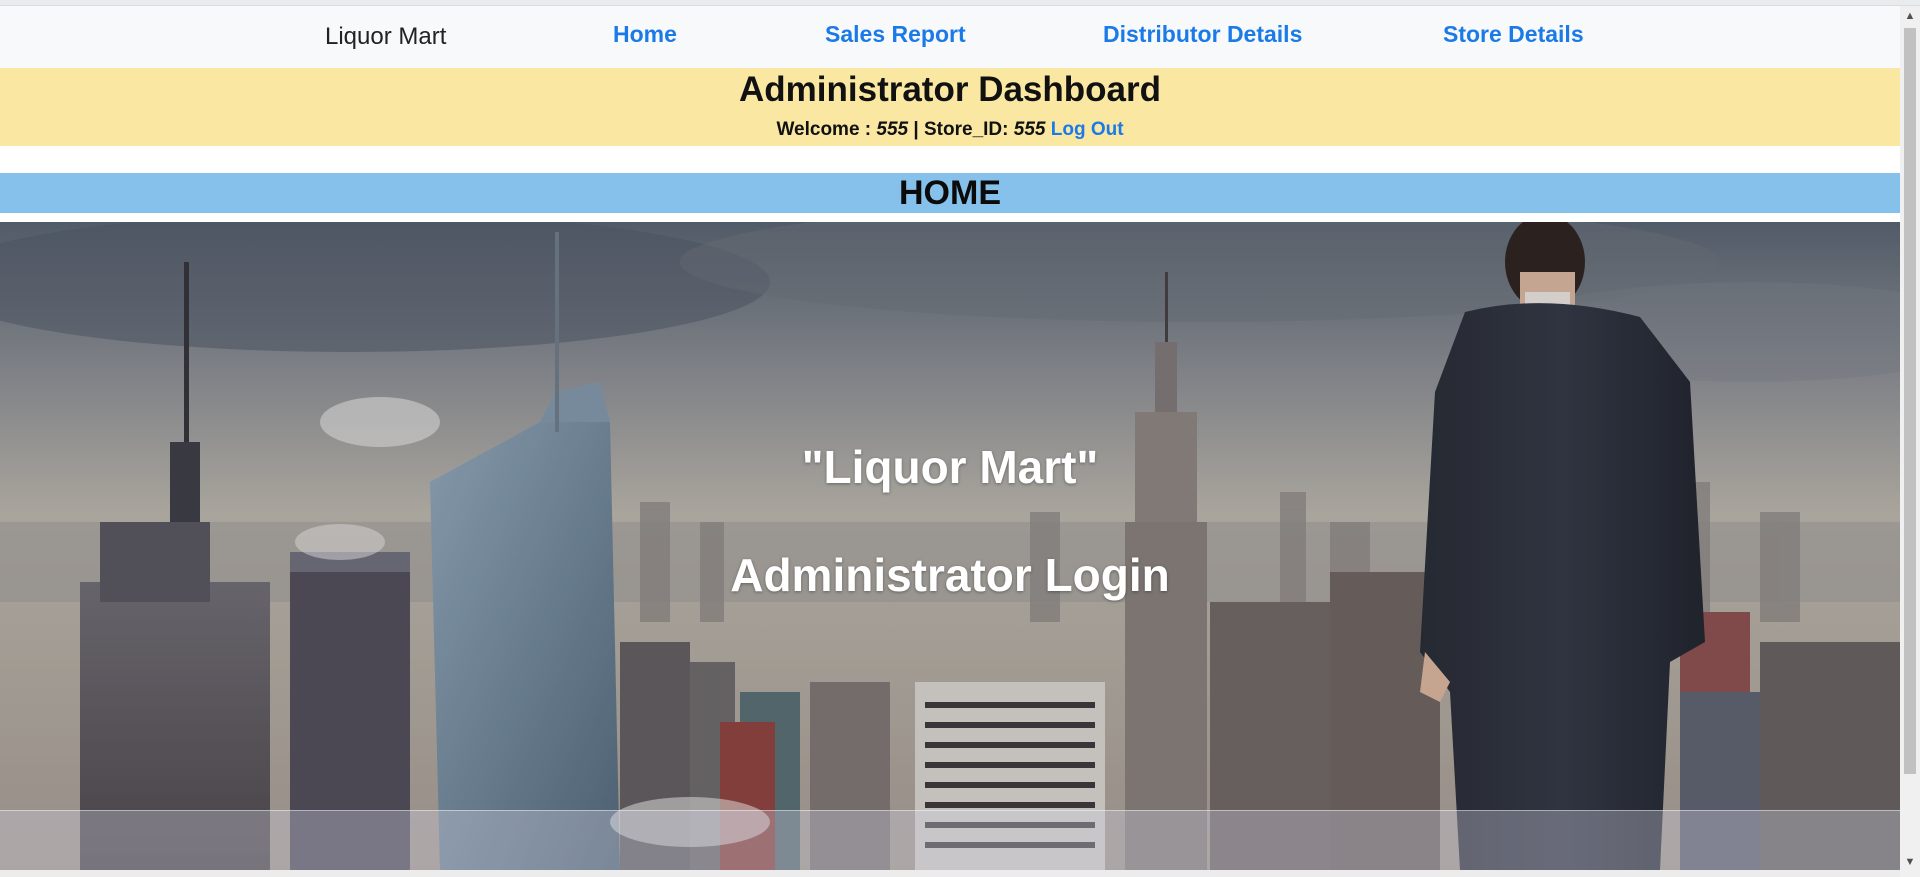 The width and height of the screenshot is (1920, 877). I want to click on welcome-label: Welcome :, so click(826, 129).